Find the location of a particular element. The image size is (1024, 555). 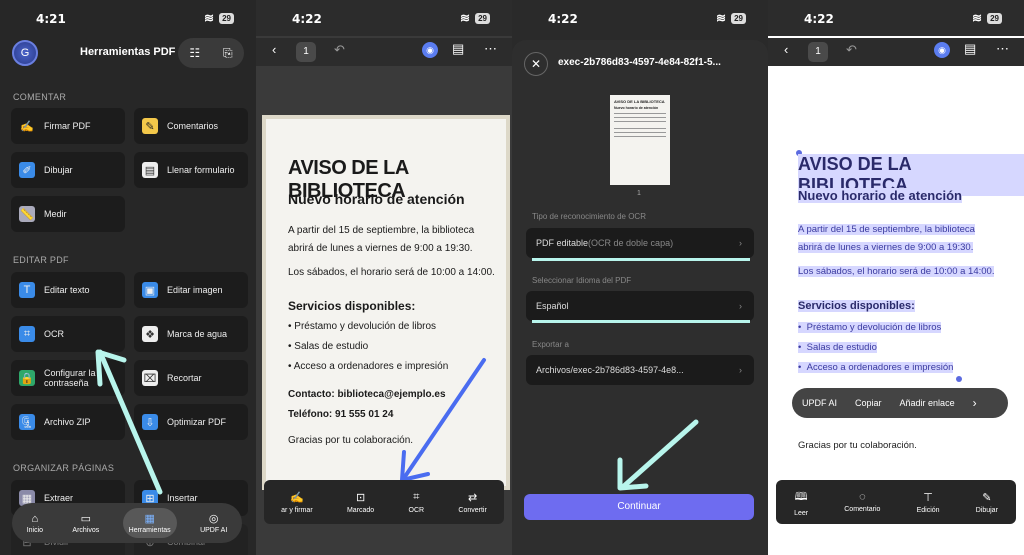

menu-copiar: Copiar is located at coordinates (868, 403).